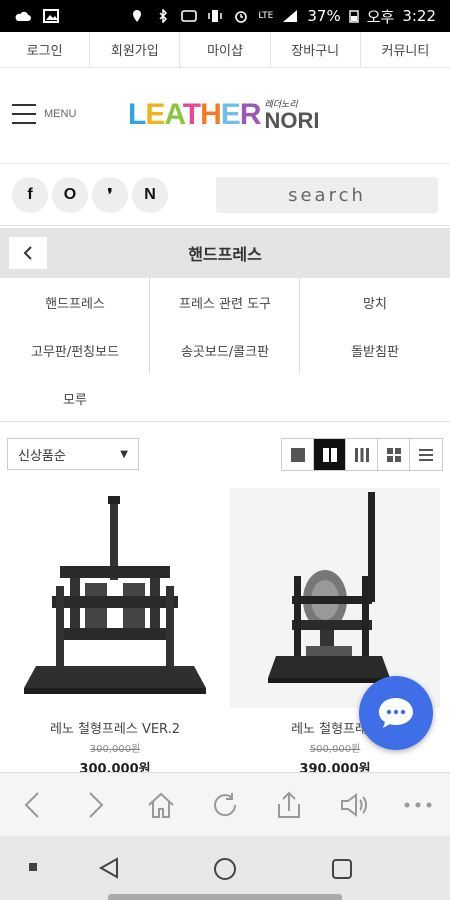 This screenshot has width=450, height=900. What do you see at coordinates (225, 897) in the screenshot?
I see `scroll-indicator` at bounding box center [225, 897].